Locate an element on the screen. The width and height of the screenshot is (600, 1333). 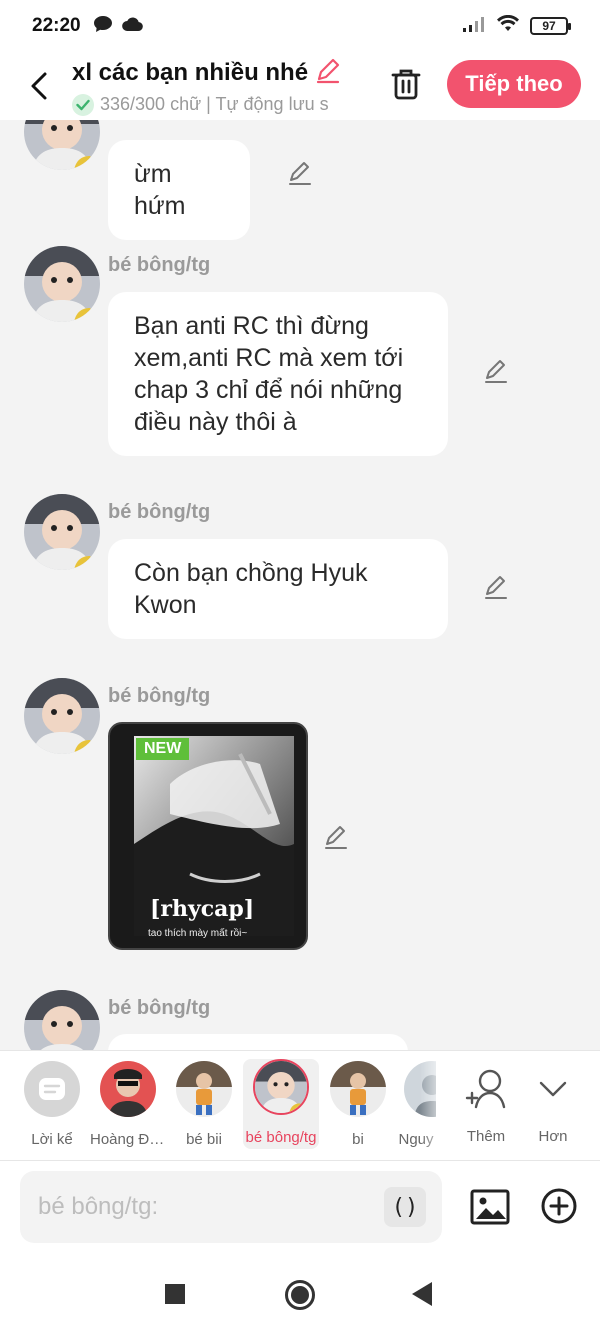
story-title: xl các bạn nhiều nhé is located at coordinates (190, 73).